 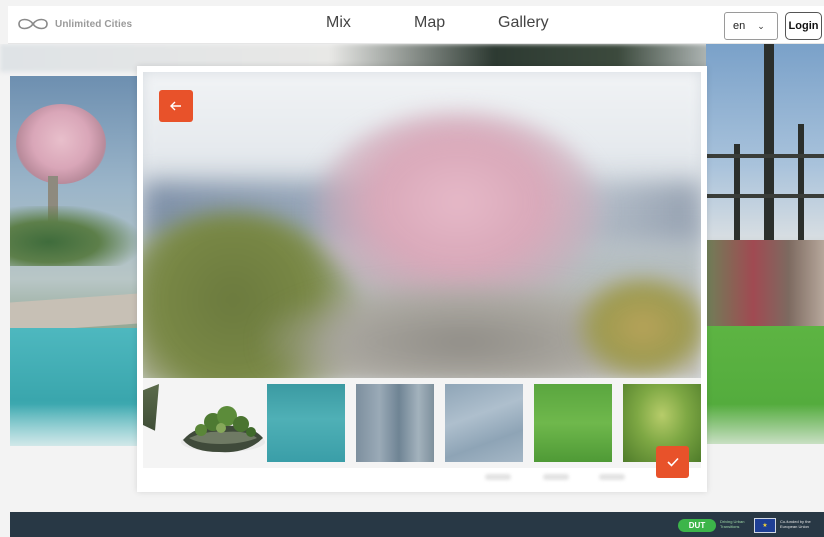 What do you see at coordinates (61, 144) in the screenshot?
I see `cherry-tree-image` at bounding box center [61, 144].